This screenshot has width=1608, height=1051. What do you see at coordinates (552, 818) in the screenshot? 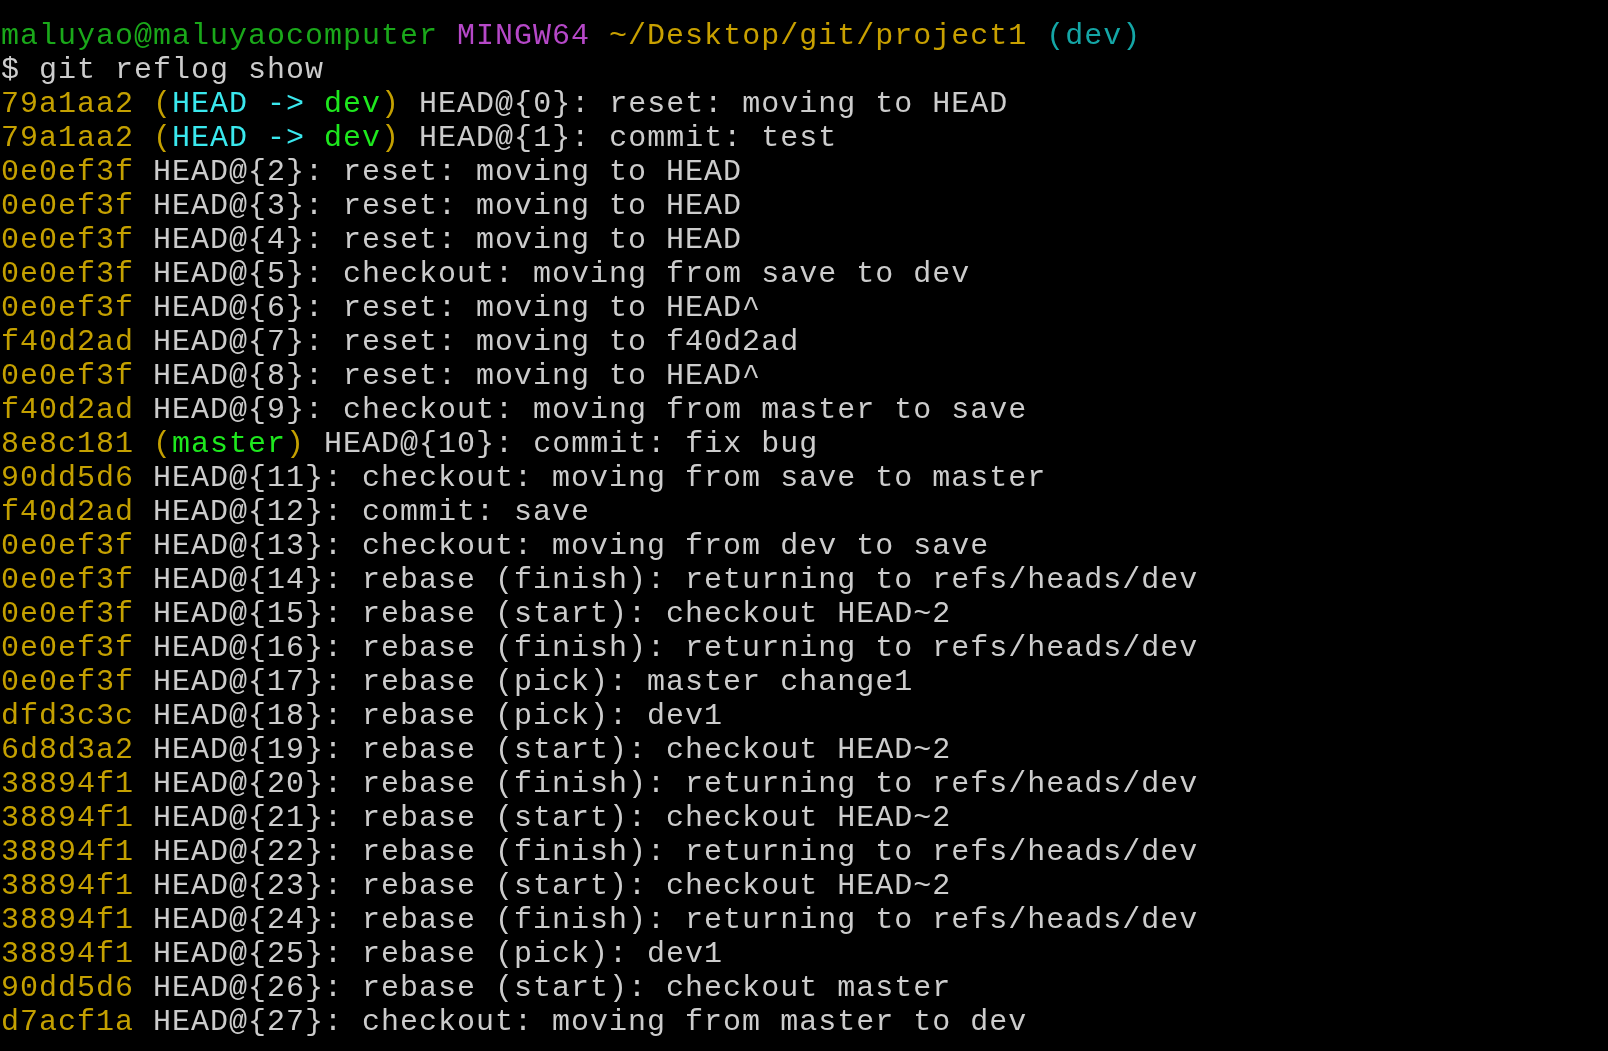
I see `reflog-message: HEAD@{21}: rebase (start): checkout HEAD~2` at bounding box center [552, 818].